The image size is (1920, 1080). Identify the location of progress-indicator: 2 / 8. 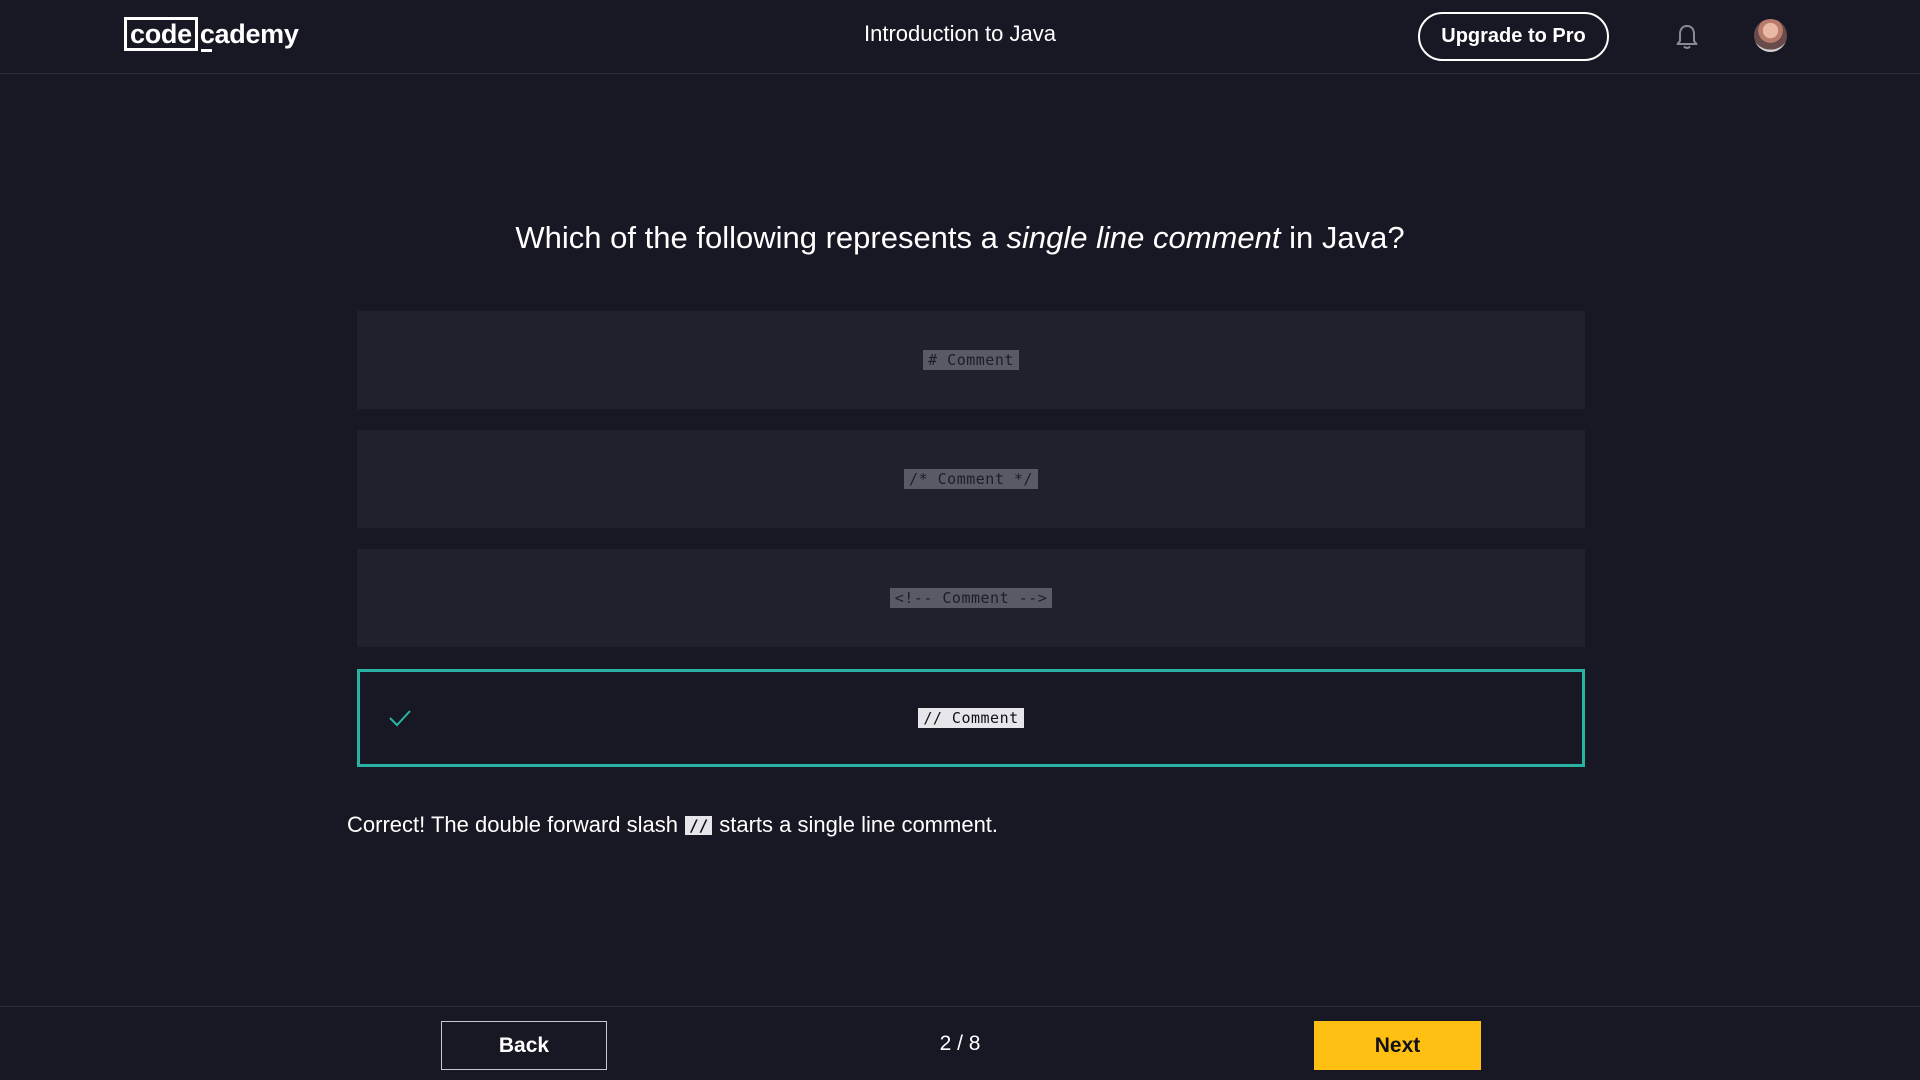
(960, 1043).